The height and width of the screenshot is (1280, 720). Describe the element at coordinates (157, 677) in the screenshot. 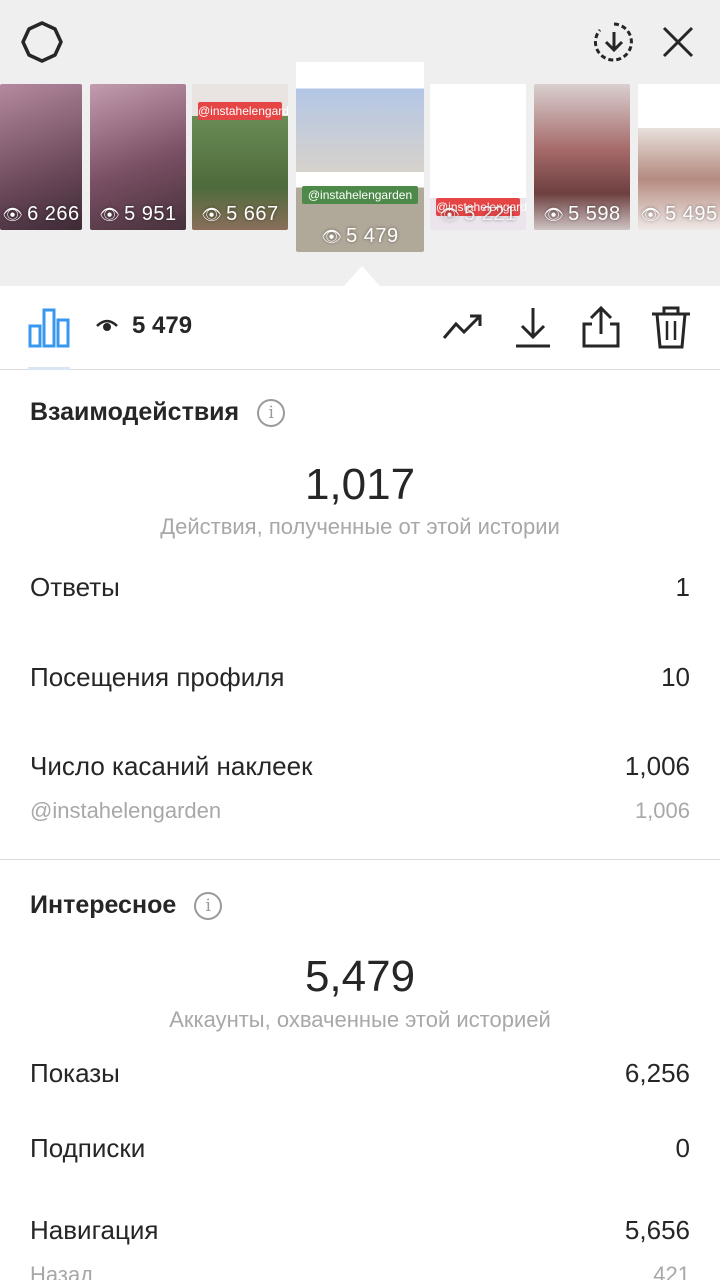

I see `stat-label: Посещения профиля` at that location.